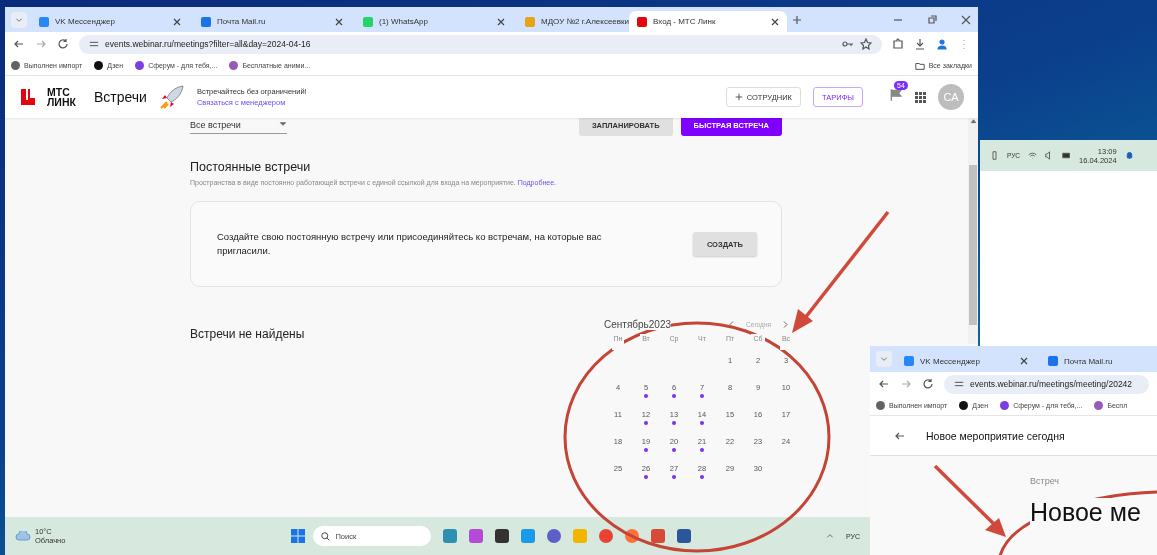 This screenshot has height=555, width=1157. Describe the element at coordinates (480, 44) in the screenshot. I see `address-bar: events.webinar.ru/meetings?filter=all&day=2024-04-16` at that location.